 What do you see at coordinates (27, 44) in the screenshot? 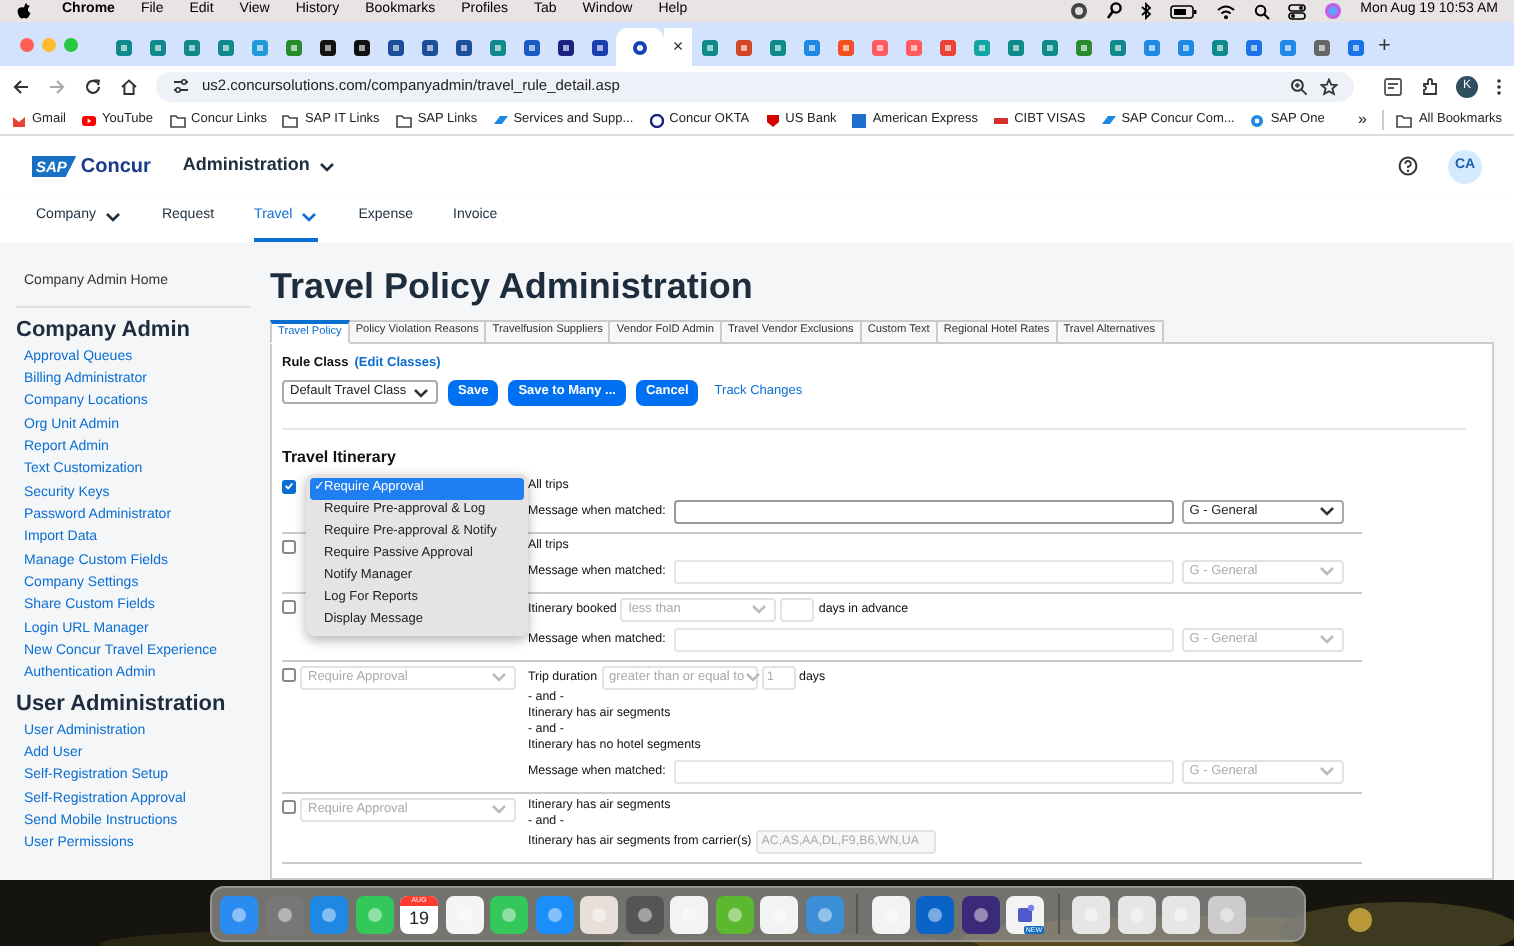
I see `close-window-icon` at bounding box center [27, 44].